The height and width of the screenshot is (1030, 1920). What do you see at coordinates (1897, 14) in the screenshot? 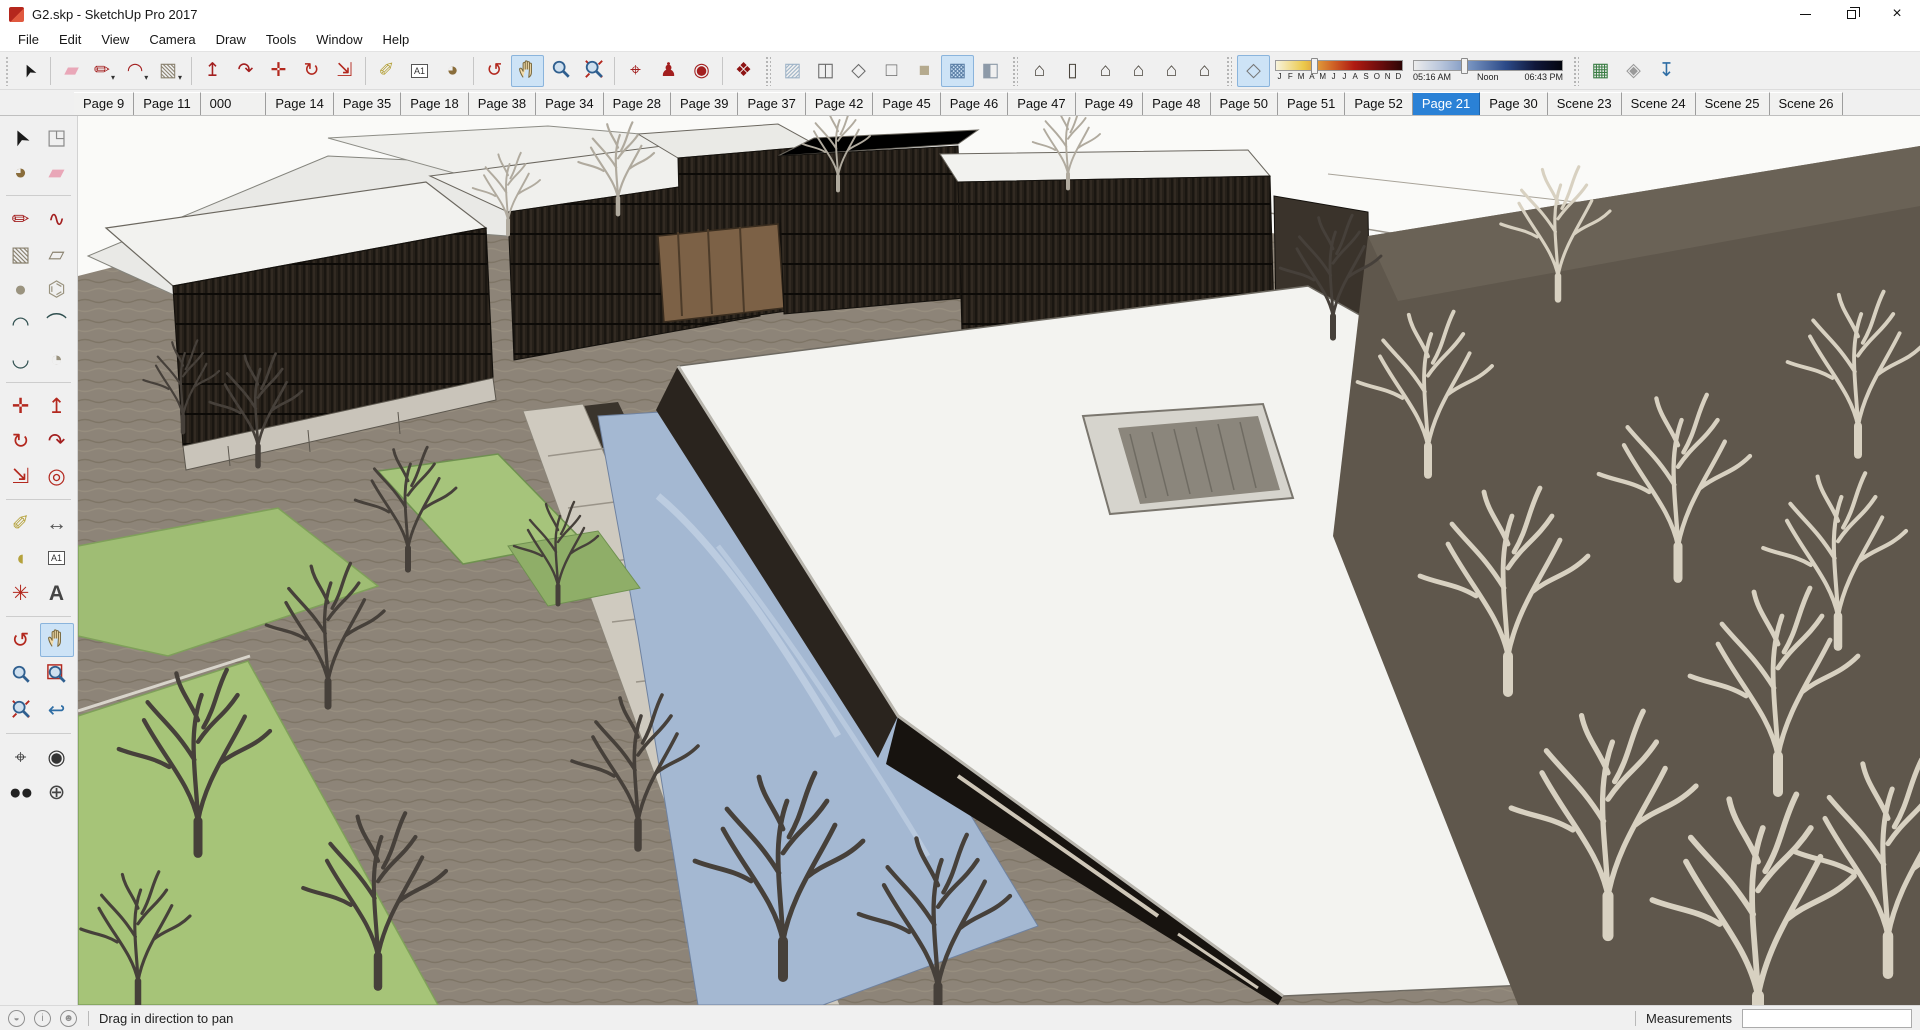
I see `close-button: ×` at bounding box center [1897, 14].